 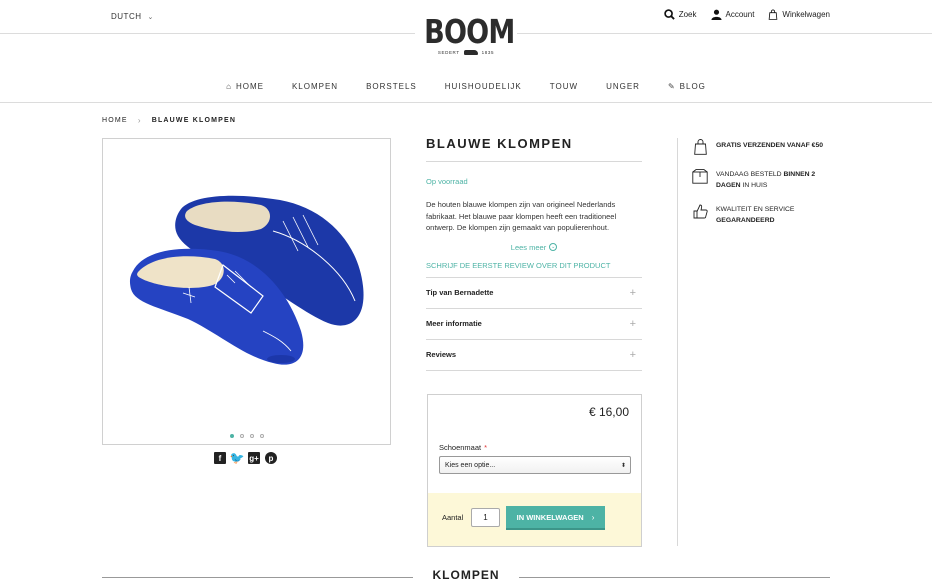 I want to click on thumbs-up-icon, so click(x=700, y=211).